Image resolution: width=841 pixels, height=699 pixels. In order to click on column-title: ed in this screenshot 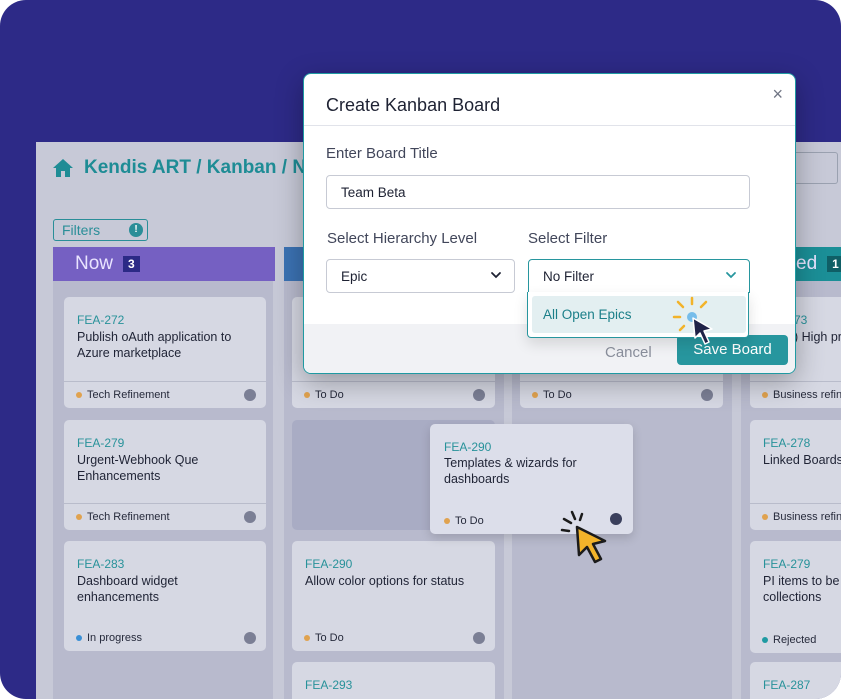, I will do `click(807, 263)`.